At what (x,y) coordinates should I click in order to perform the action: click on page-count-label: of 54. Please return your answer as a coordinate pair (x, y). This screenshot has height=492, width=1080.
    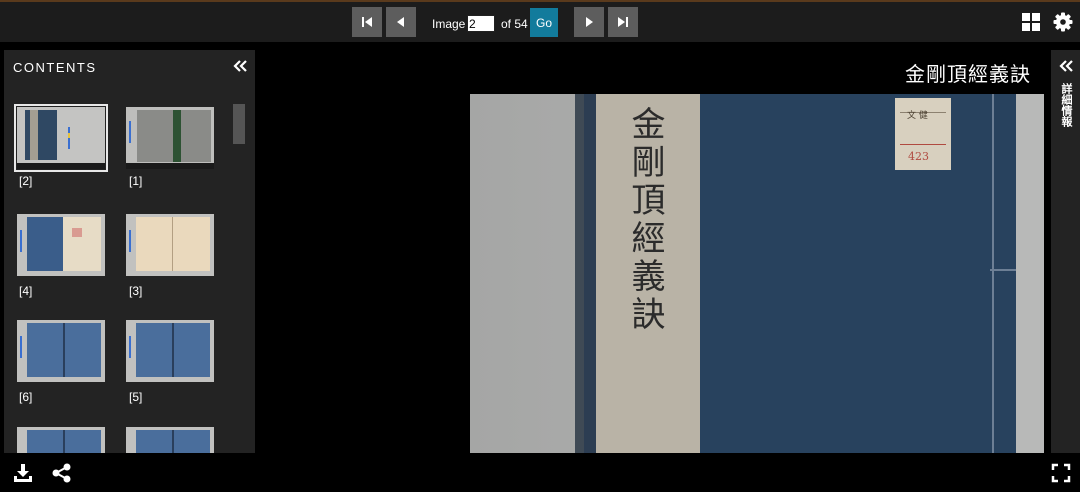
    Looking at the image, I should click on (514, 24).